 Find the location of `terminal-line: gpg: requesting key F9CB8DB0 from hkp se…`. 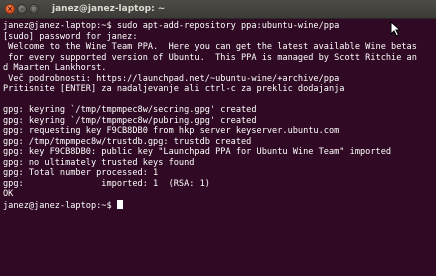

terminal-line: gpg: requesting key F9CB8DB0 from hkp se… is located at coordinates (171, 131).